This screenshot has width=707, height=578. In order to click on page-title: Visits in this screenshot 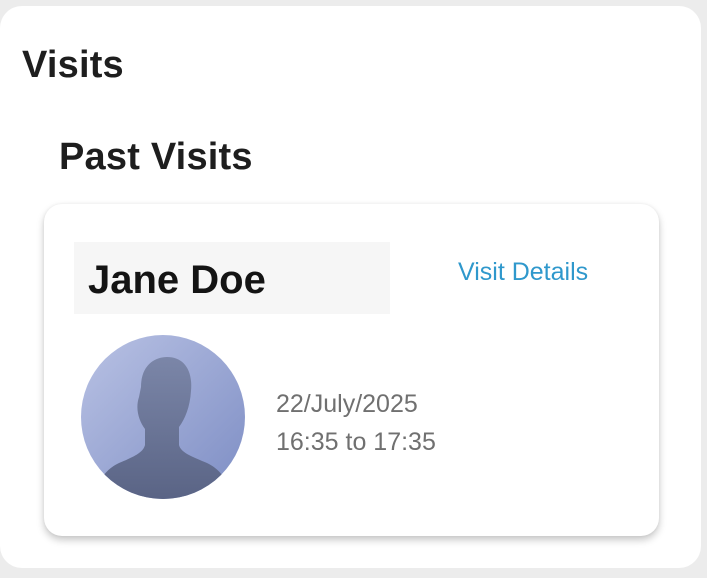, I will do `click(73, 65)`.